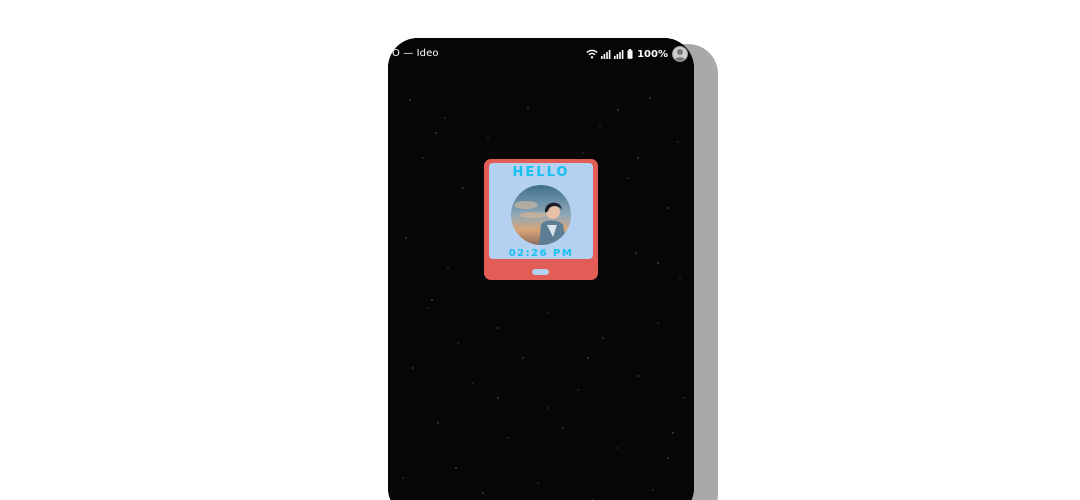 This screenshot has height=500, width=1080. I want to click on battery-icon, so click(630, 54).